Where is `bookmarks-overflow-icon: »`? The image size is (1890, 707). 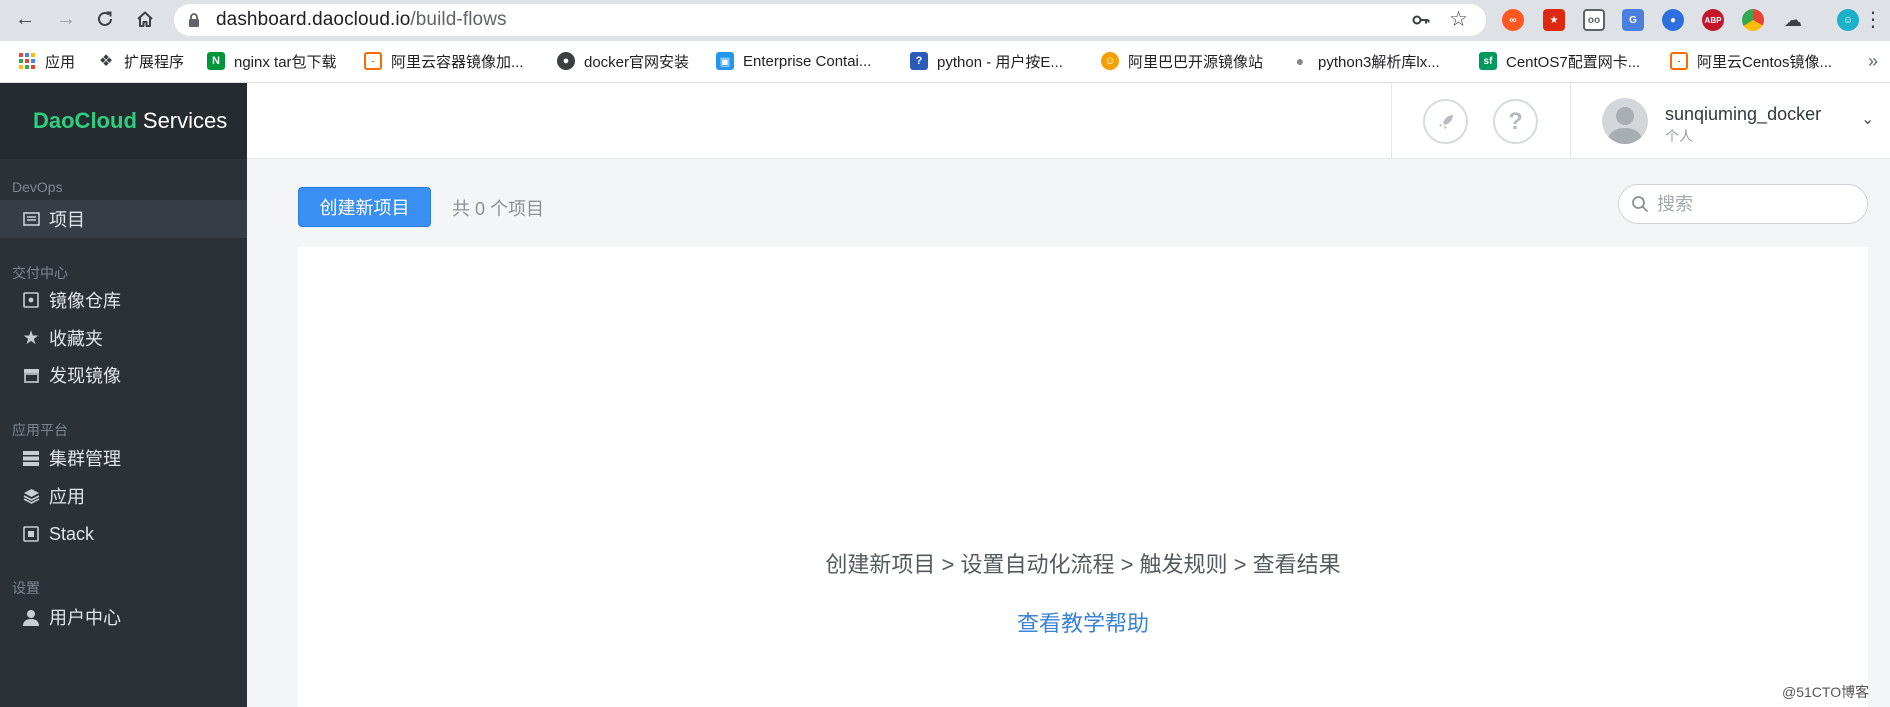 bookmarks-overflow-icon: » is located at coordinates (1873, 61).